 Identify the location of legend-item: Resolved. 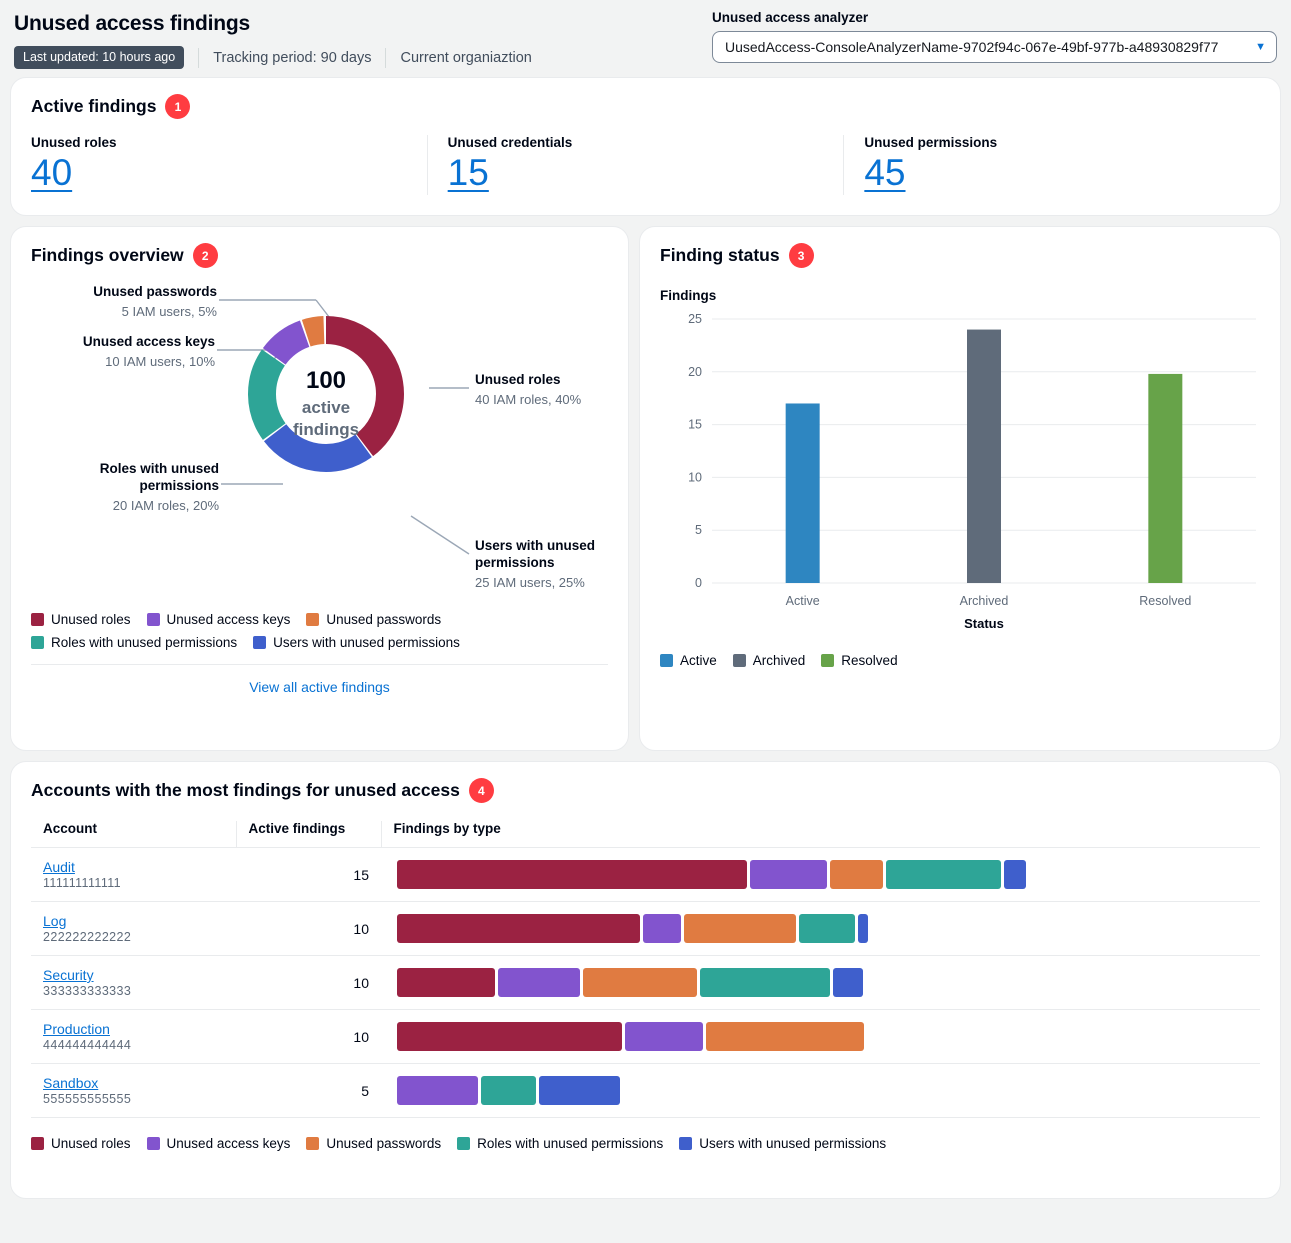
(859, 660).